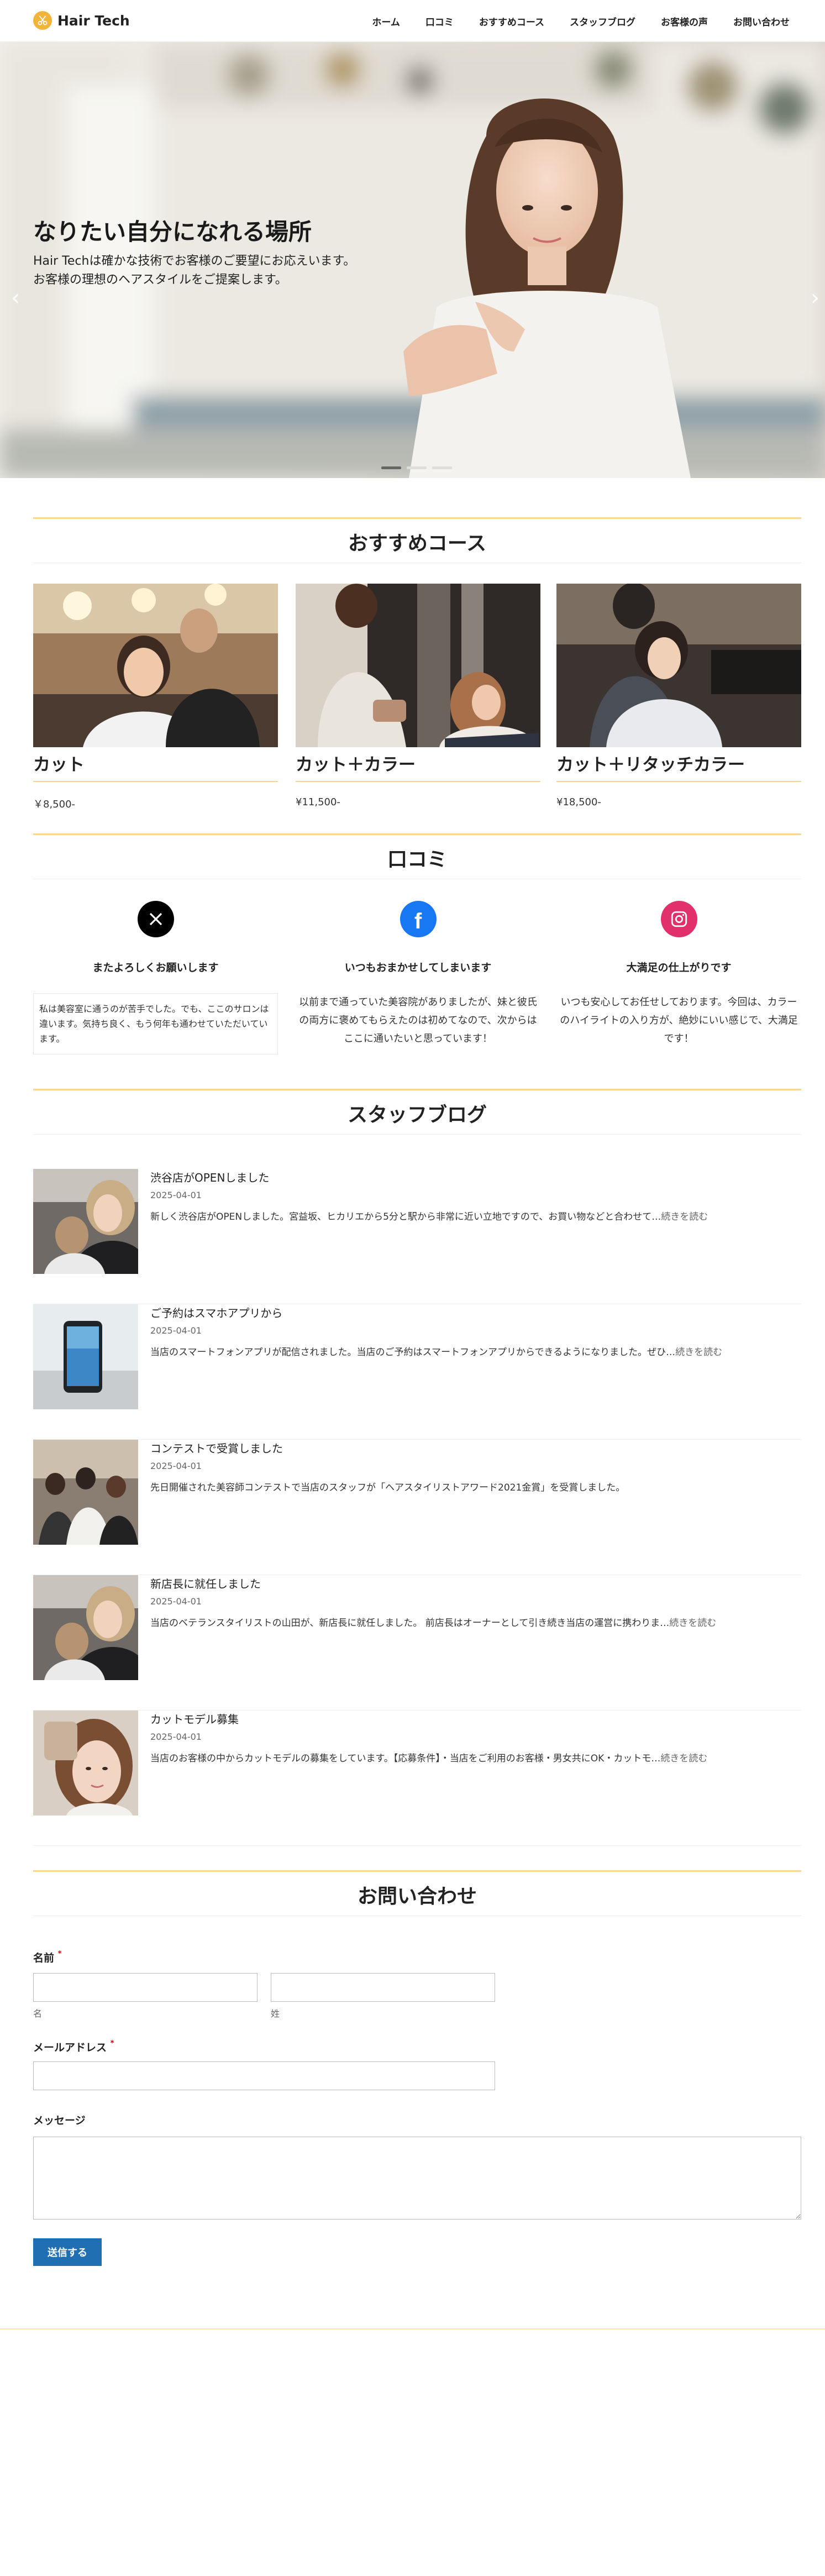 Image resolution: width=825 pixels, height=2576 pixels. I want to click on hero-subtitle-line-2: お客様の理想のヘアスタイルをご提案します。, so click(160, 280).